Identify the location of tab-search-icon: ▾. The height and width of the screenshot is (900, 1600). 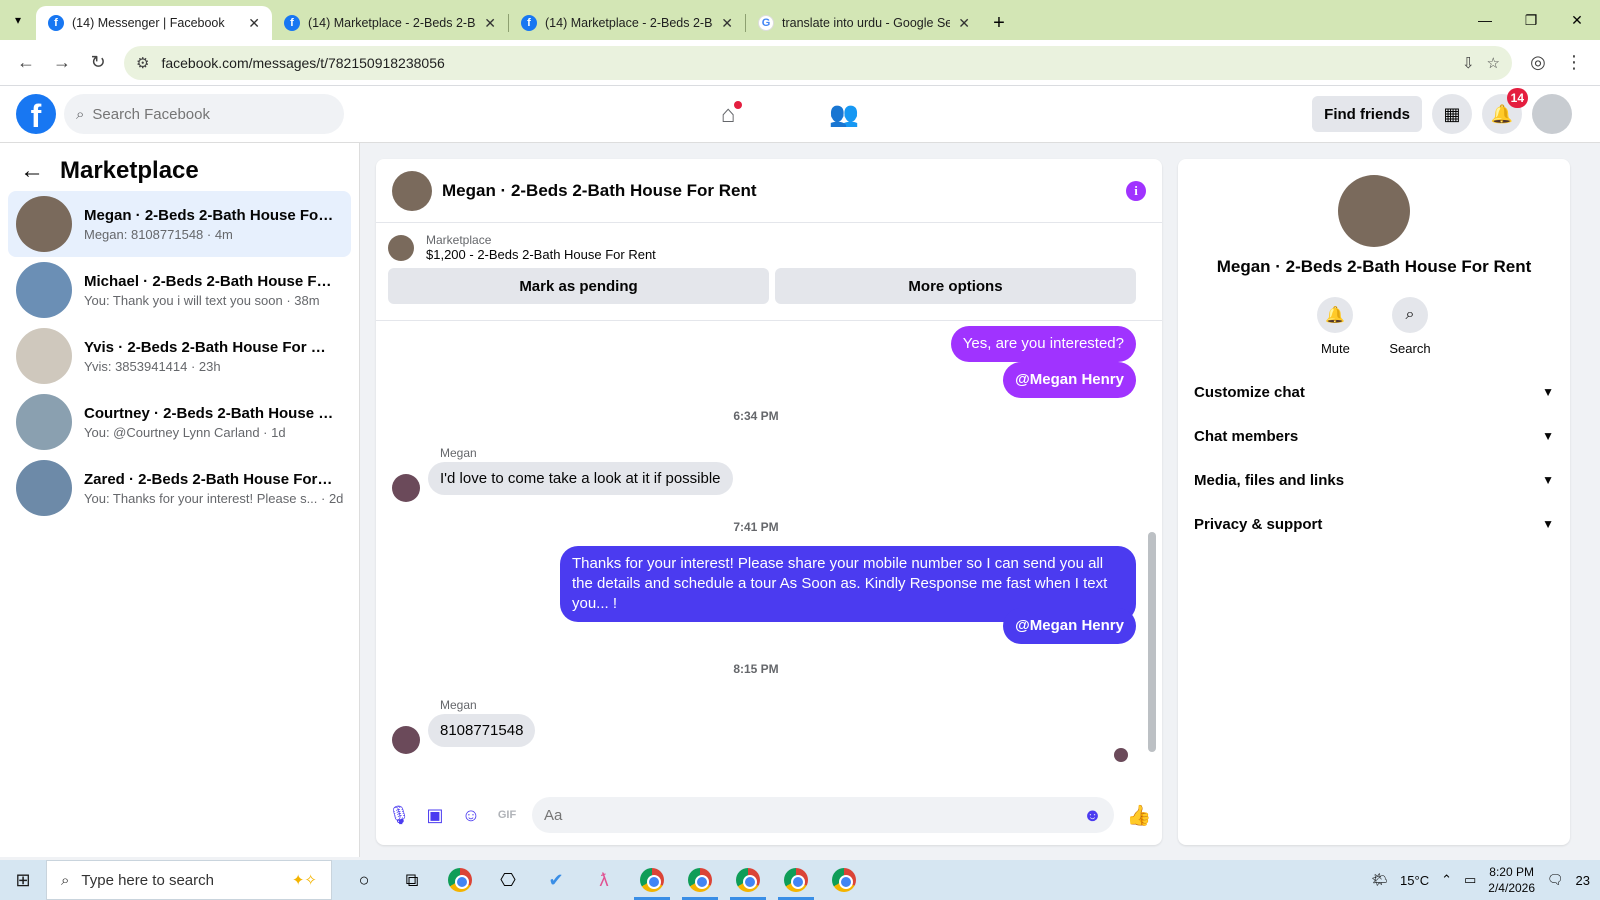
(18, 20).